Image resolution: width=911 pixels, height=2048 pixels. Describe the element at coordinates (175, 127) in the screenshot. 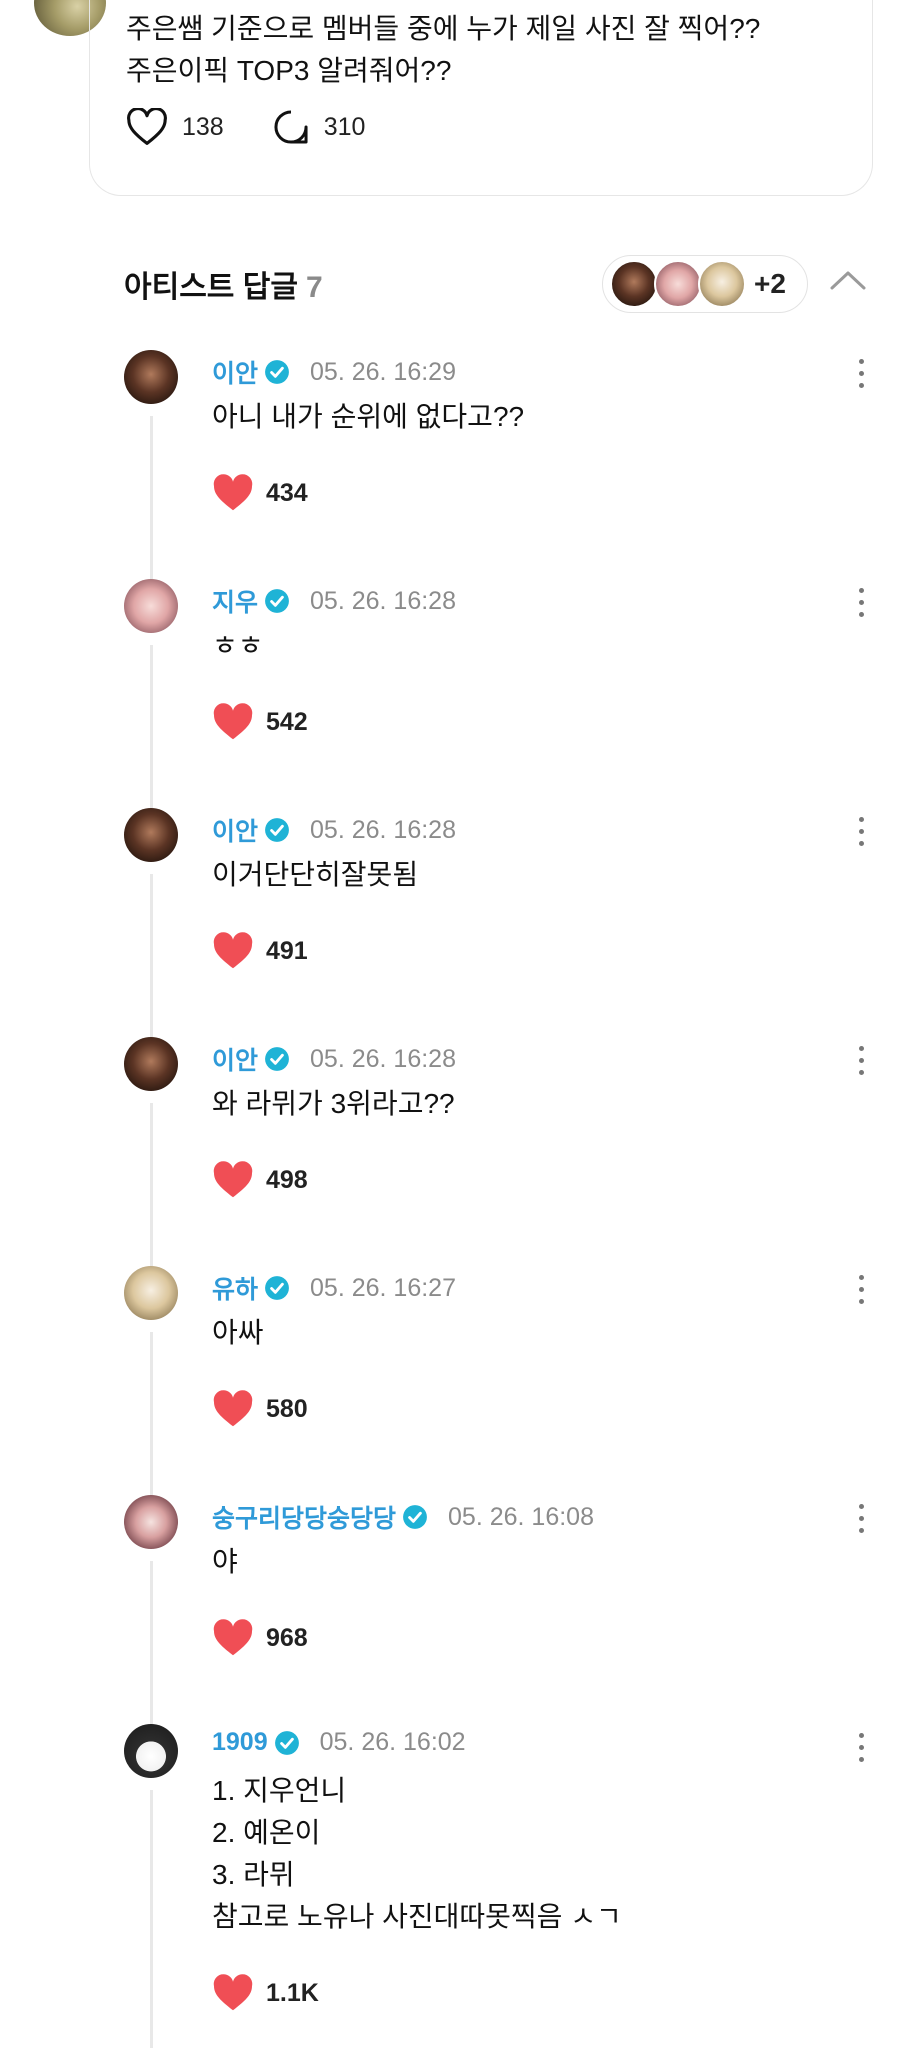

I see `post-like-button: 138` at that location.